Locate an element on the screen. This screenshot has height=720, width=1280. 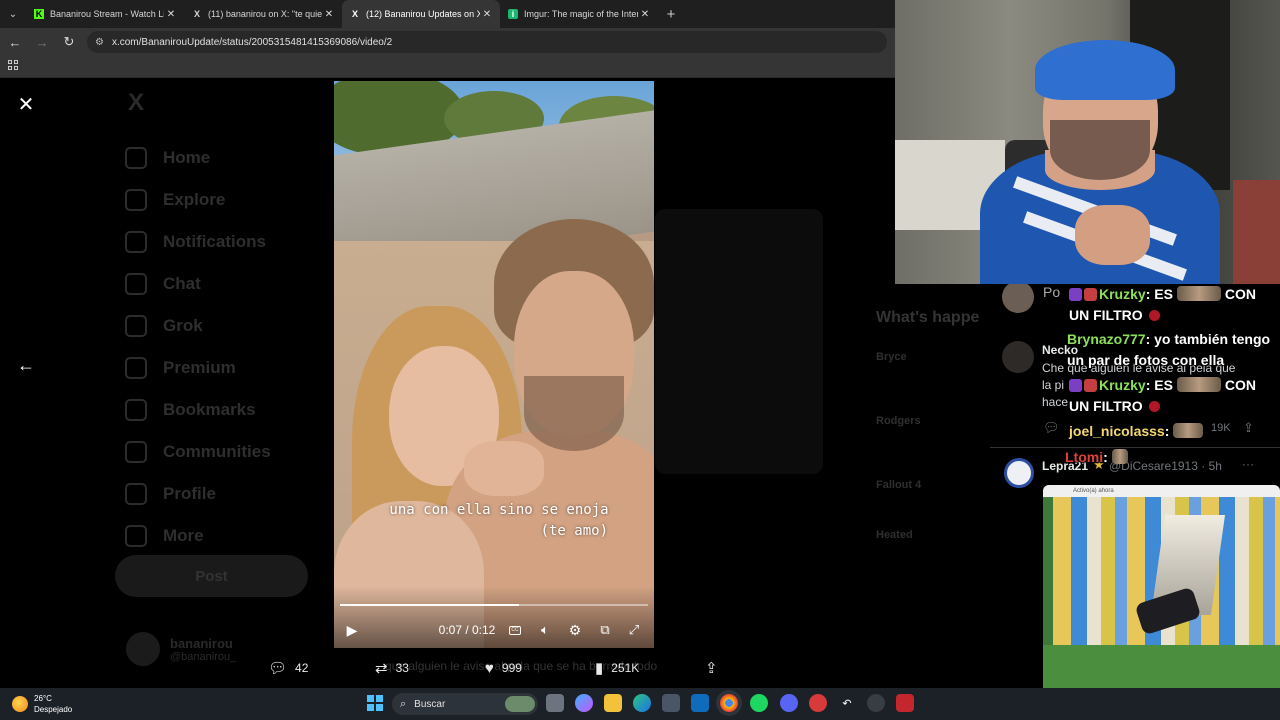
nav-label: Notifications is located at coordinates (214, 241).